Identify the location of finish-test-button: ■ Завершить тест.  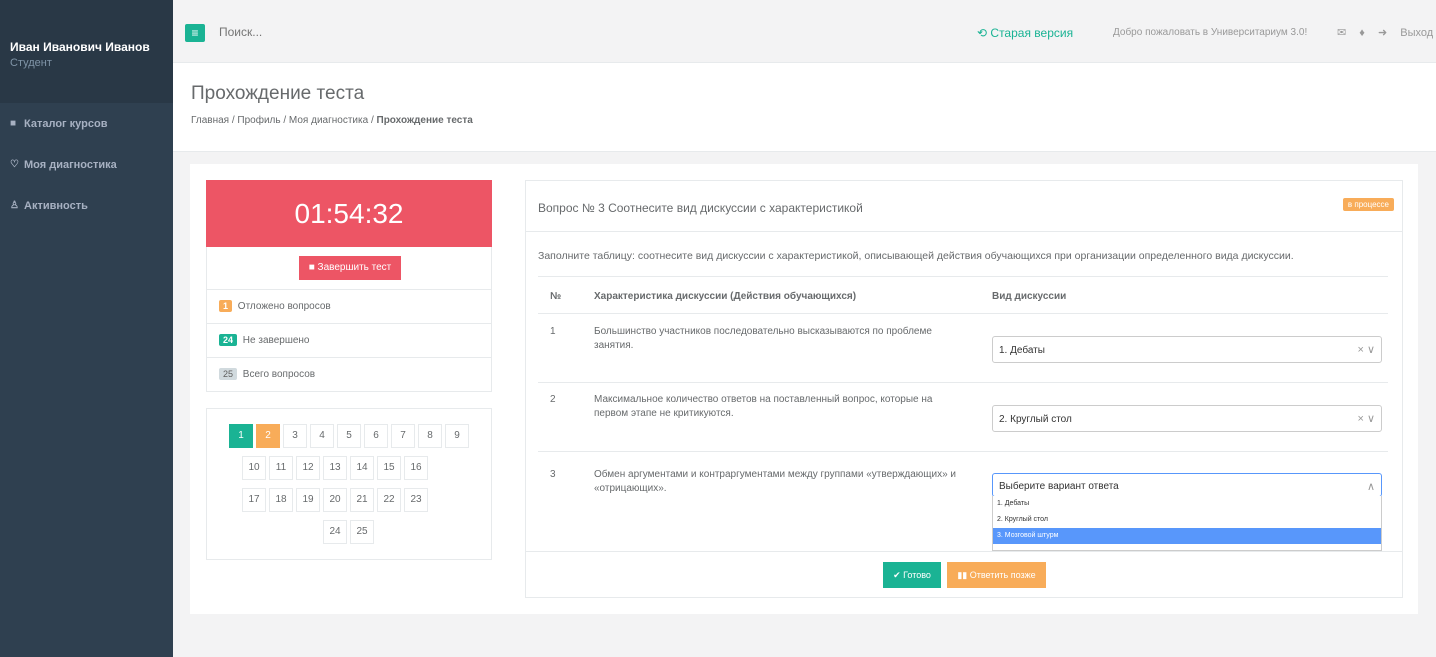
(350, 268).